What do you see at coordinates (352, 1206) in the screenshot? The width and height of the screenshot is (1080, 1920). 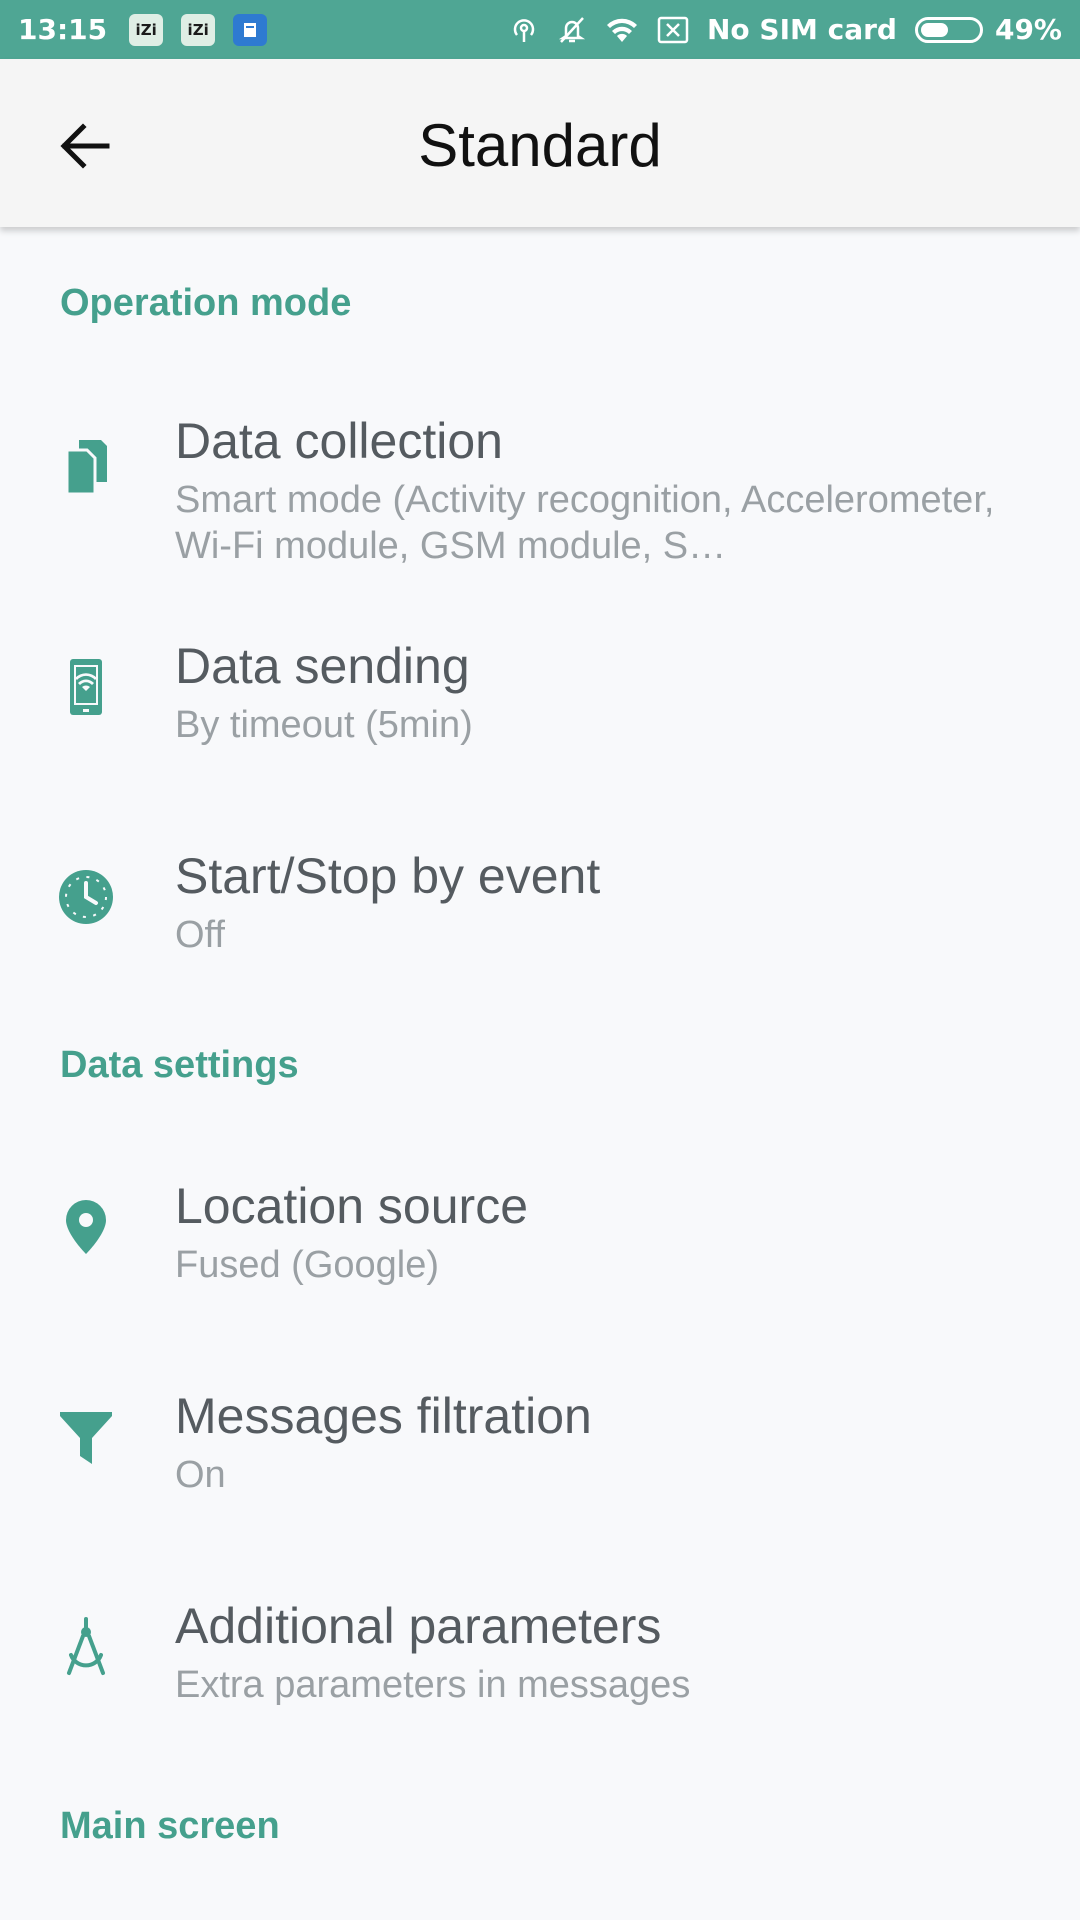 I see `setting-title: Location source` at bounding box center [352, 1206].